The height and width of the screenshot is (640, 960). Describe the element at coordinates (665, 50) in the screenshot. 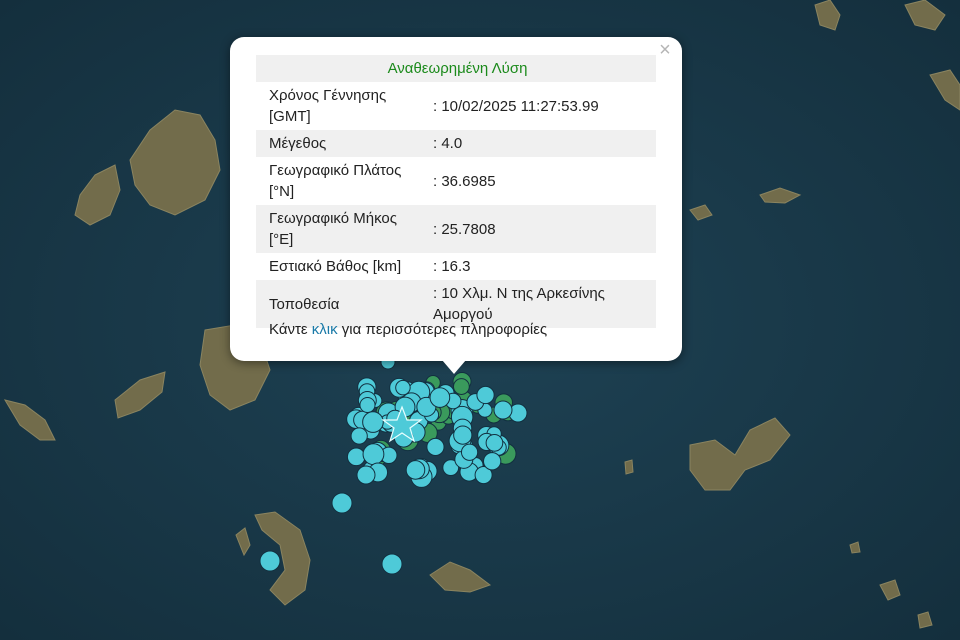

I see `close-icon: ×` at that location.